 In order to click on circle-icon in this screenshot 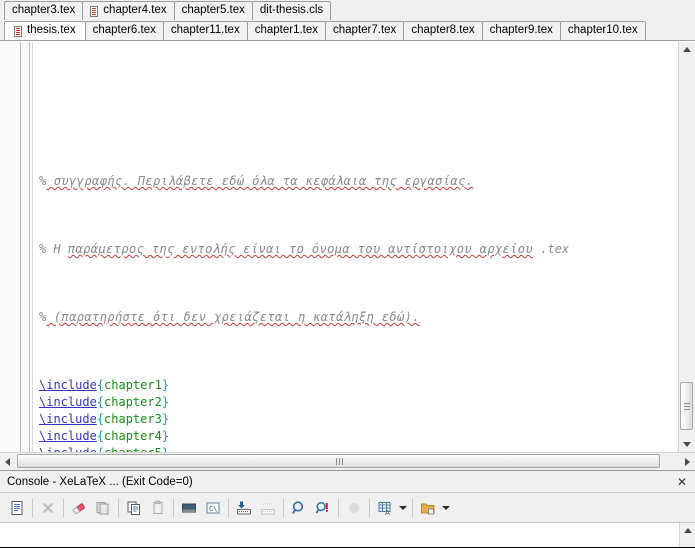, I will do `click(354, 508)`.